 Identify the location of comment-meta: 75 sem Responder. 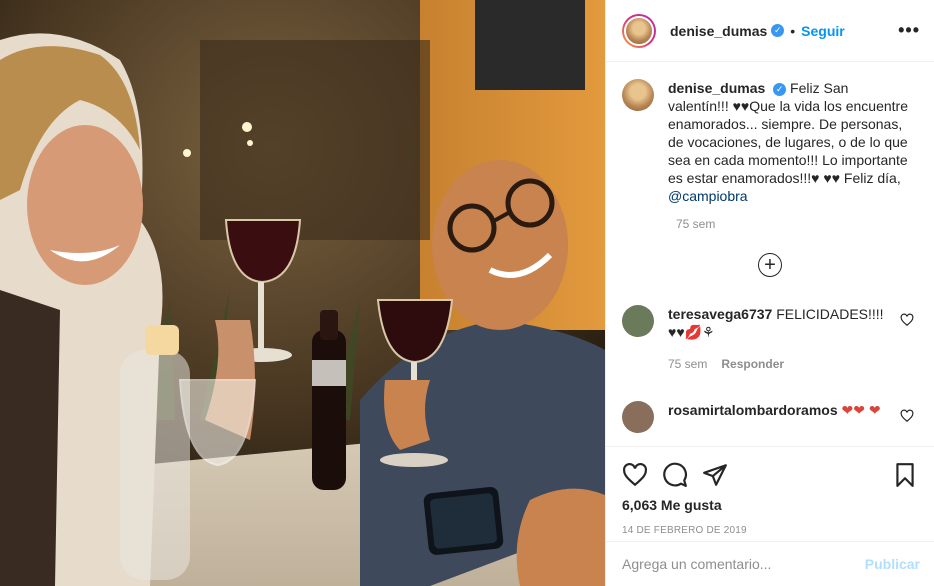
(781, 364).